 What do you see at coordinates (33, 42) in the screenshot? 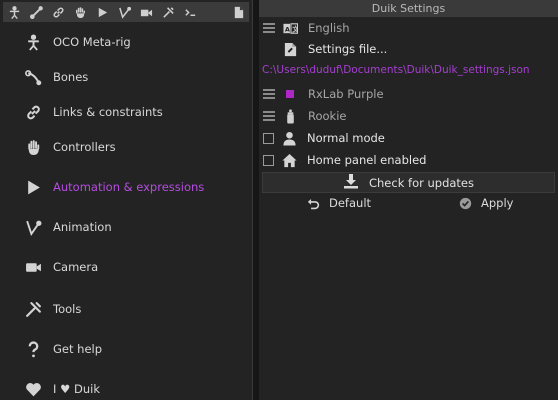
I see `oco-icon` at bounding box center [33, 42].